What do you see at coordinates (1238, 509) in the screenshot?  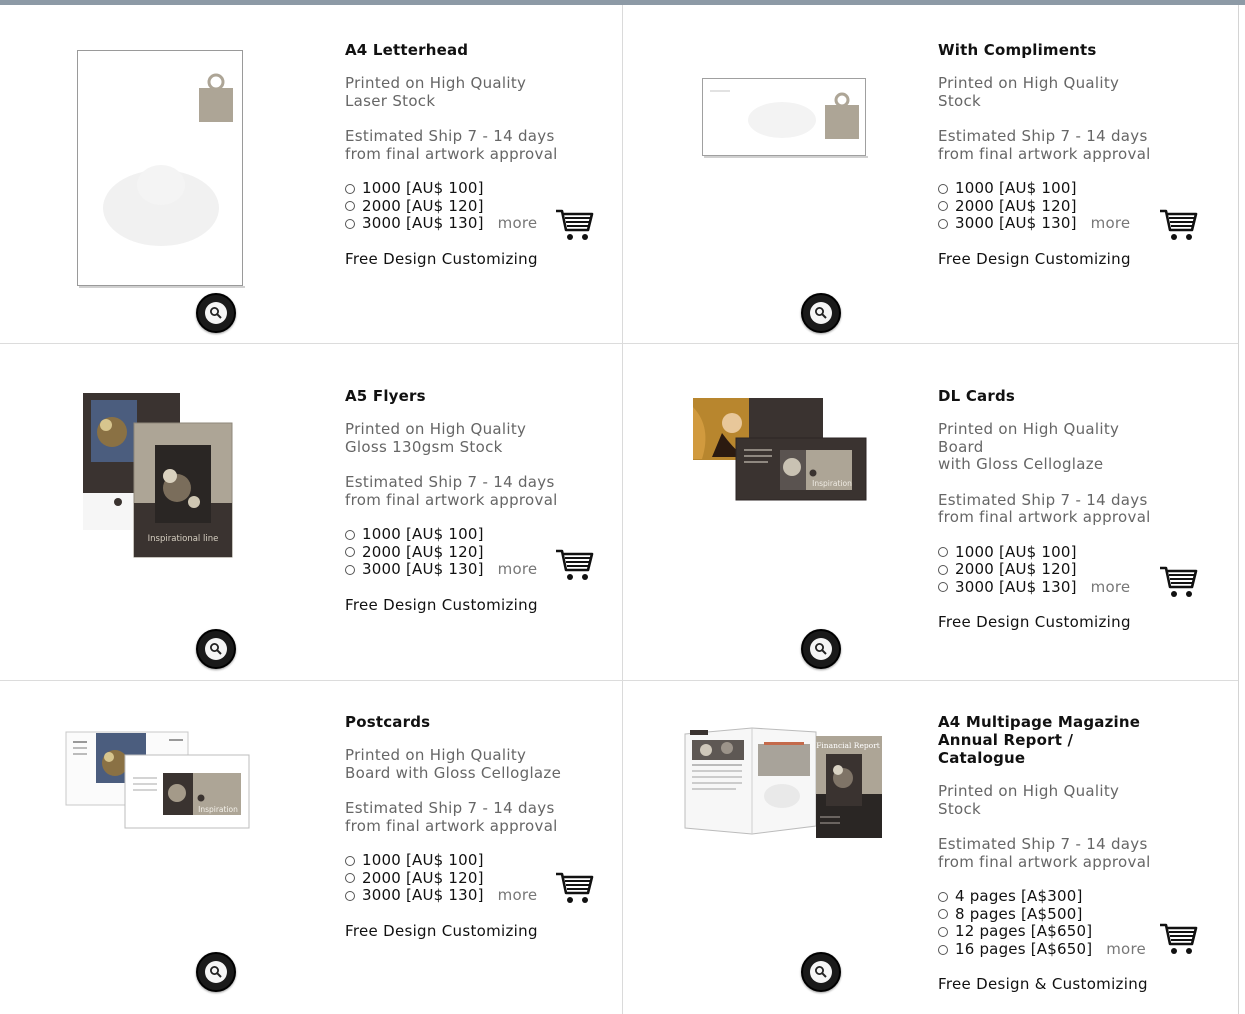 I see `right-edge` at bounding box center [1238, 509].